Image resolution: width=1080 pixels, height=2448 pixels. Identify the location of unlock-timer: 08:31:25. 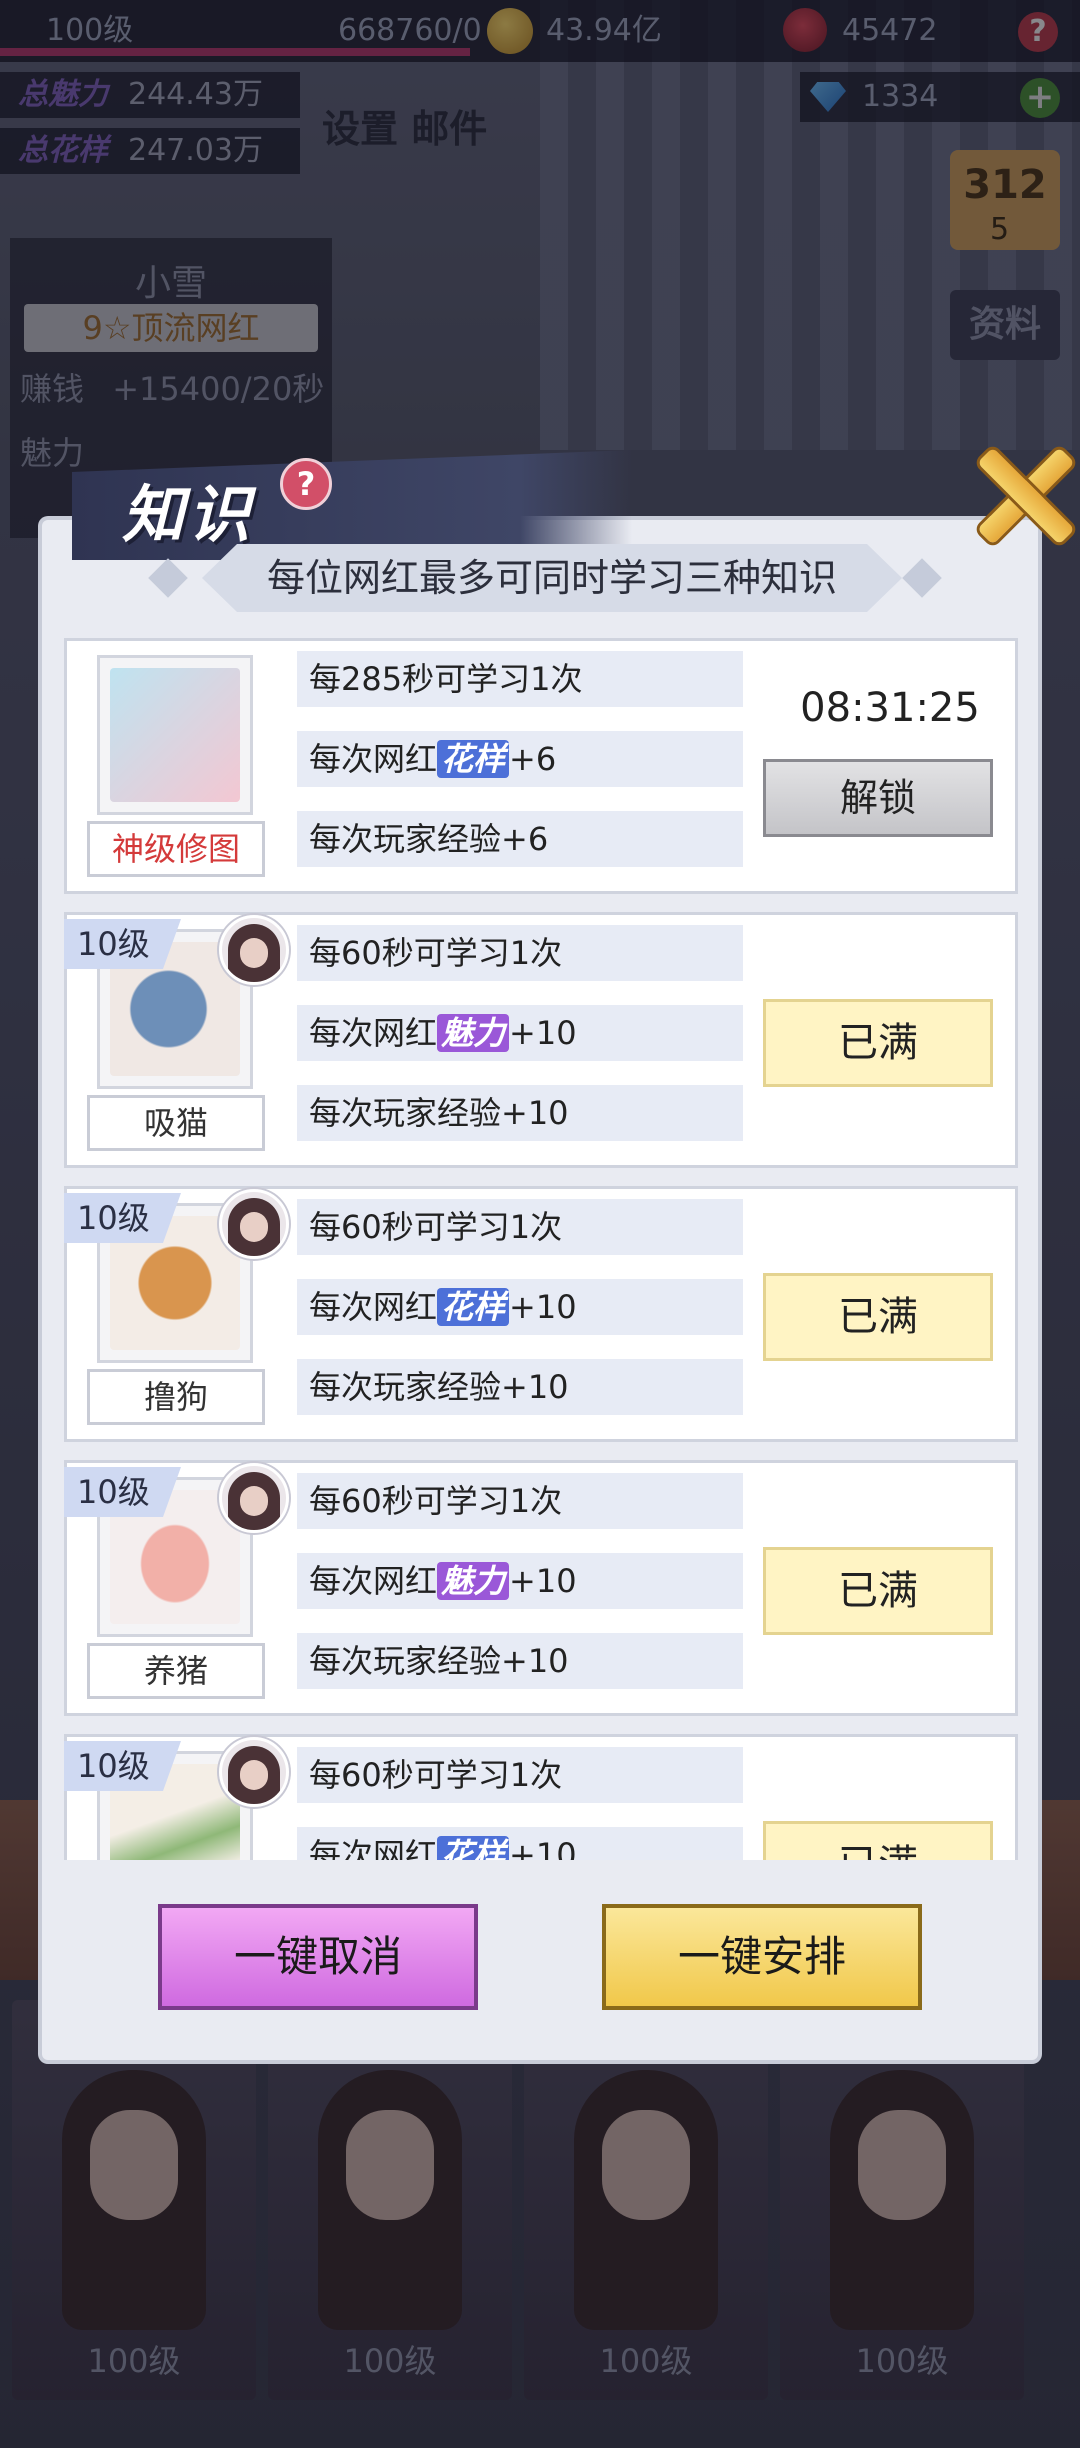
(890, 708).